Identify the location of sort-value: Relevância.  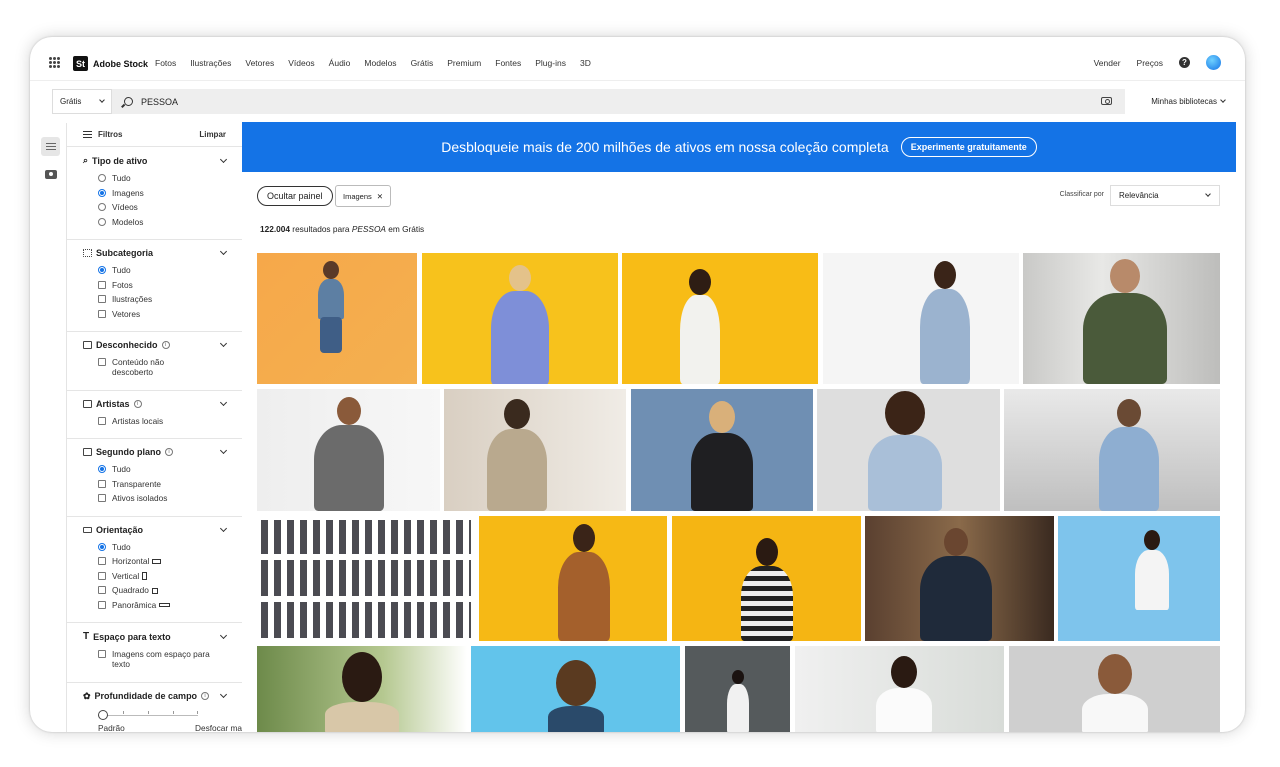
(1139, 195).